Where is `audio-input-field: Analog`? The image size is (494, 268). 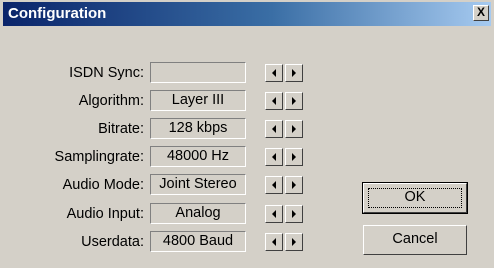
audio-input-field: Analog is located at coordinates (198, 213).